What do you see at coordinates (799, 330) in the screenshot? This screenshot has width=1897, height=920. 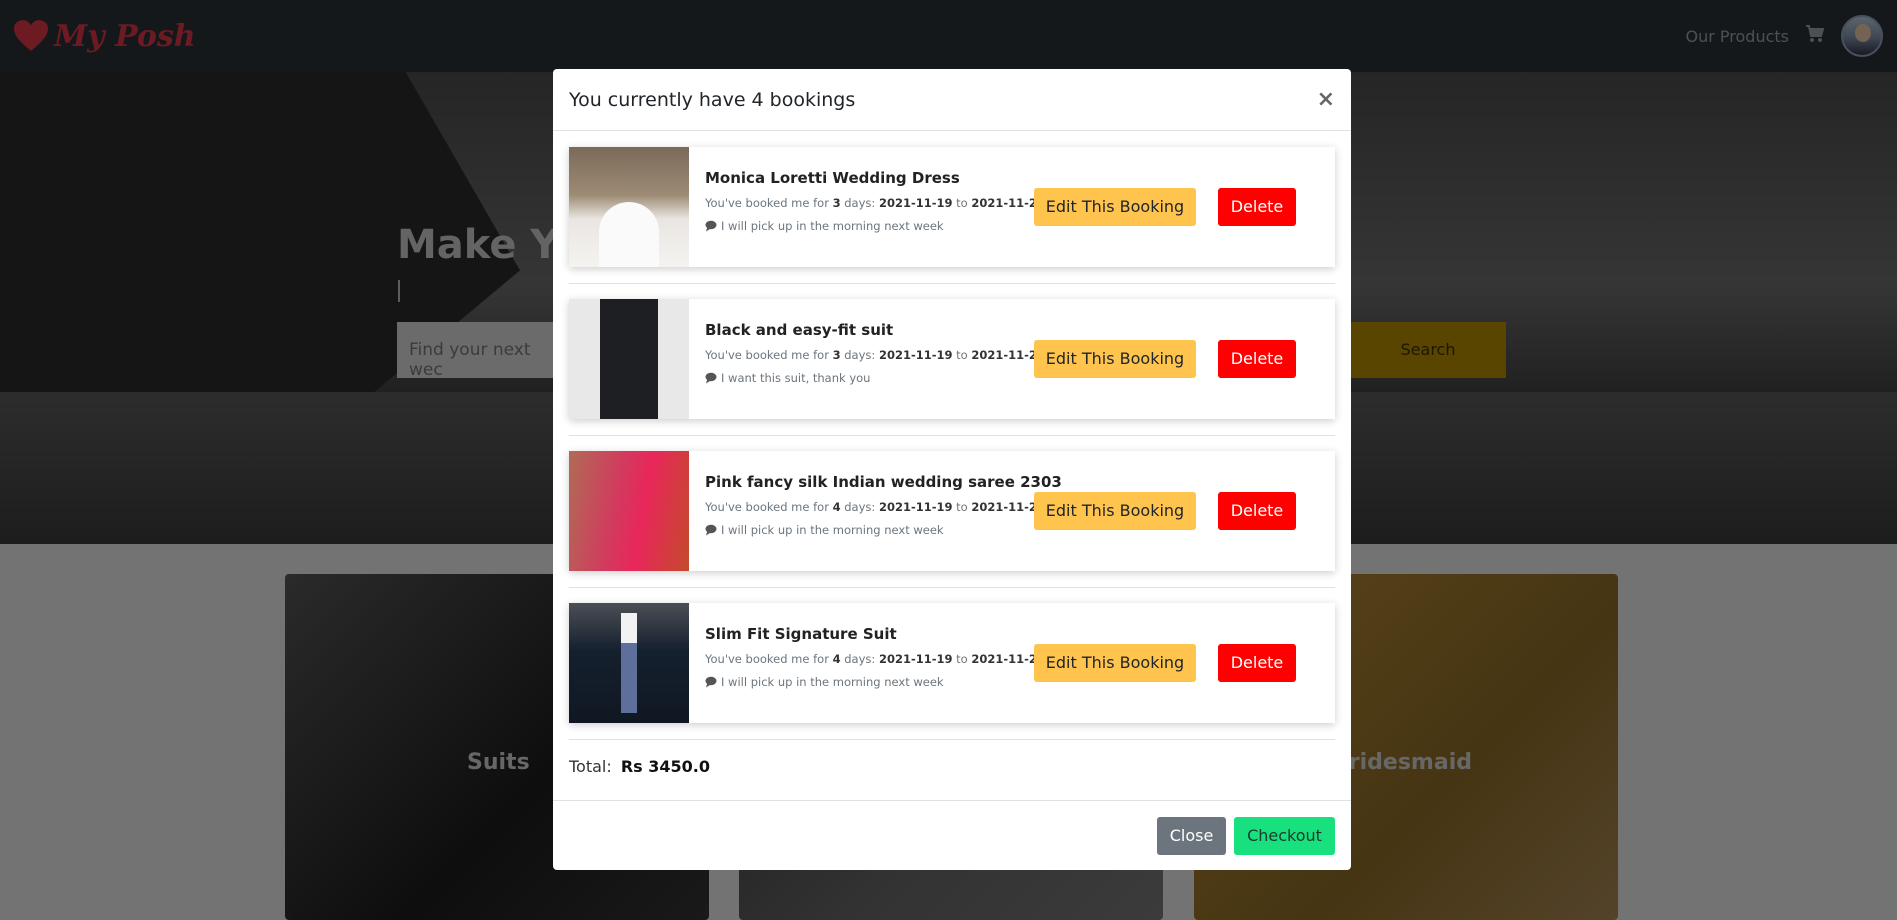 I see `product-name: Black and easy-fit suit` at bounding box center [799, 330].